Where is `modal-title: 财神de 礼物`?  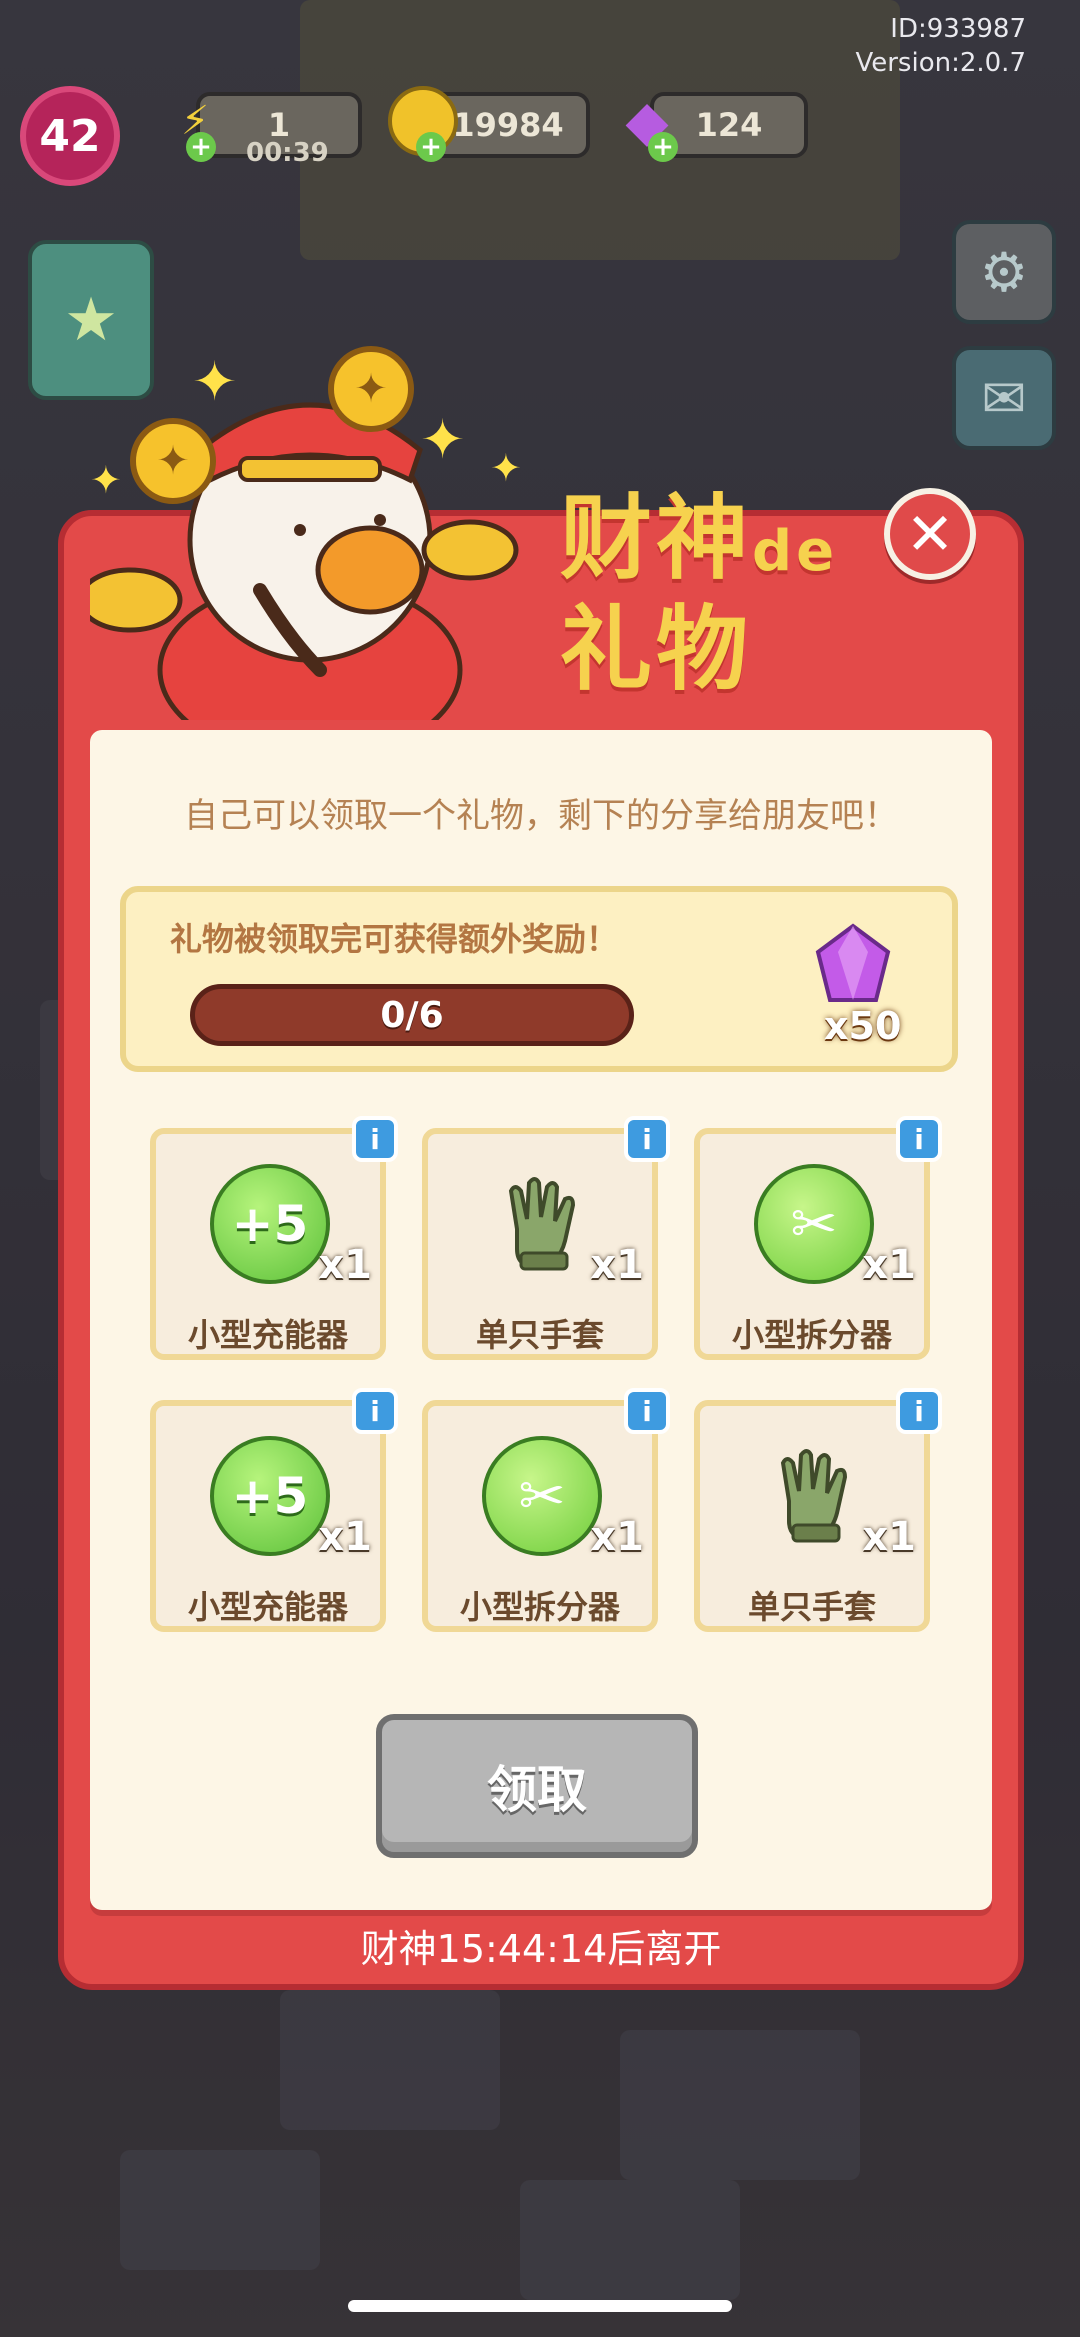 modal-title: 财神de 礼物 is located at coordinates (730, 594).